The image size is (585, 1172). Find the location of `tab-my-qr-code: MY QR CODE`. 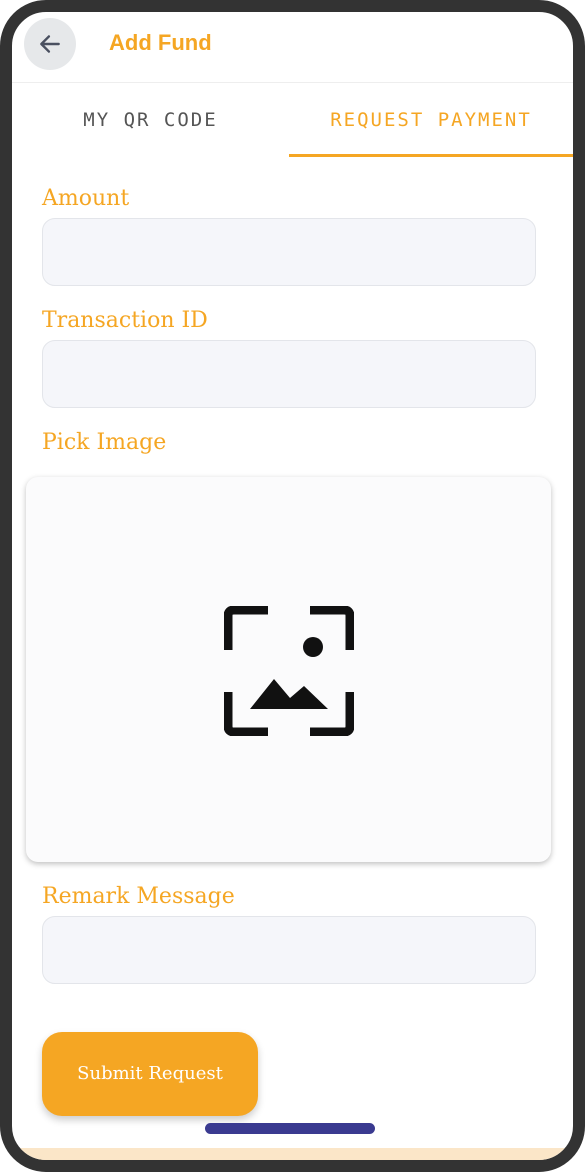

tab-my-qr-code: MY QR CODE is located at coordinates (150, 120).